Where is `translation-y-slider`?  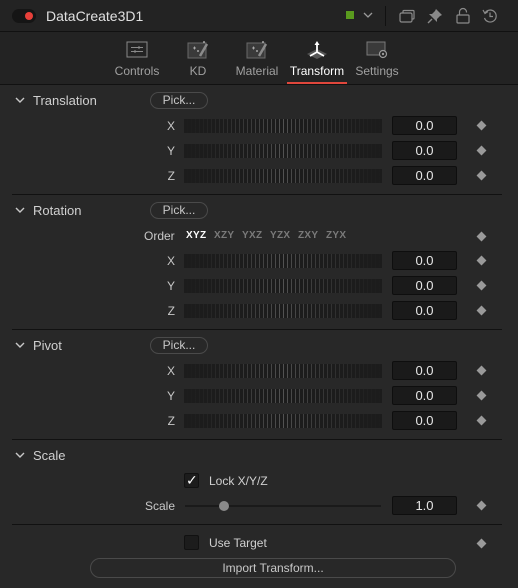
translation-y-slider is located at coordinates (283, 151).